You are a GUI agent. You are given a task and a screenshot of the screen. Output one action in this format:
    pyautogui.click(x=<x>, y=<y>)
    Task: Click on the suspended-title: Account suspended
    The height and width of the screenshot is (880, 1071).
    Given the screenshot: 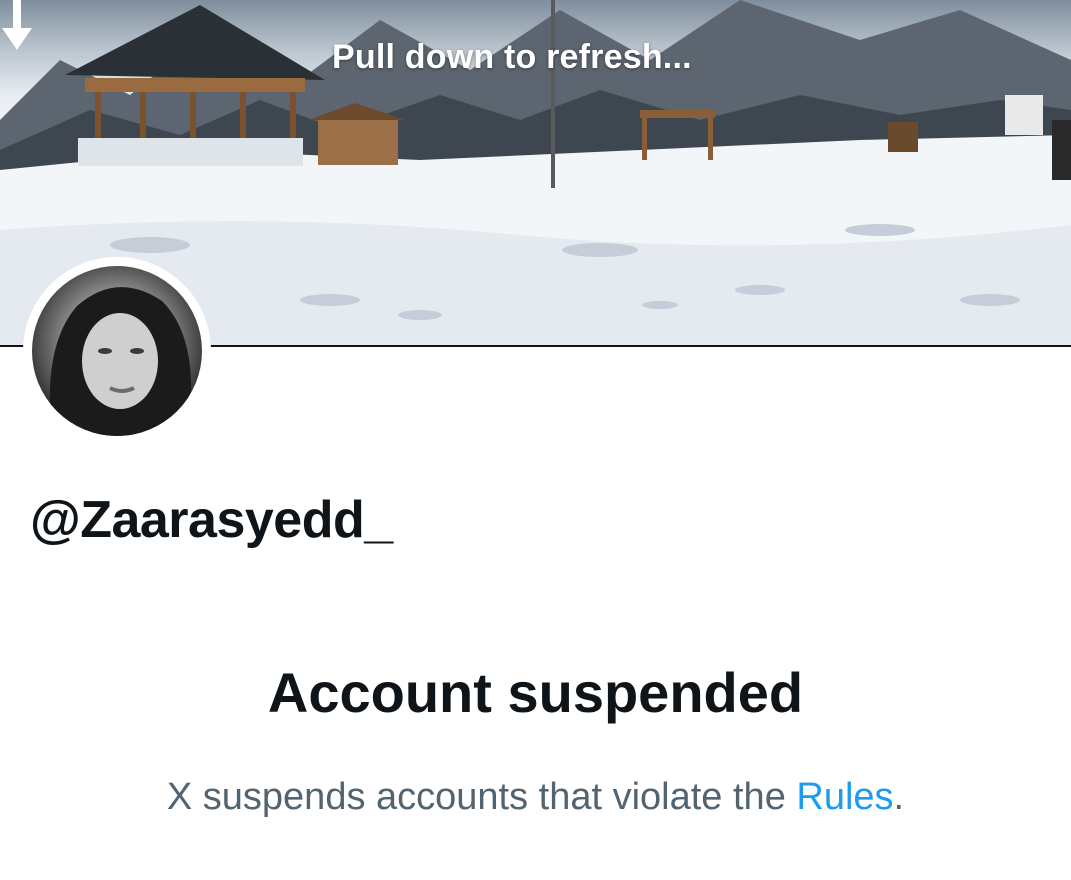 What is the action you would take?
    pyautogui.click(x=535, y=692)
    